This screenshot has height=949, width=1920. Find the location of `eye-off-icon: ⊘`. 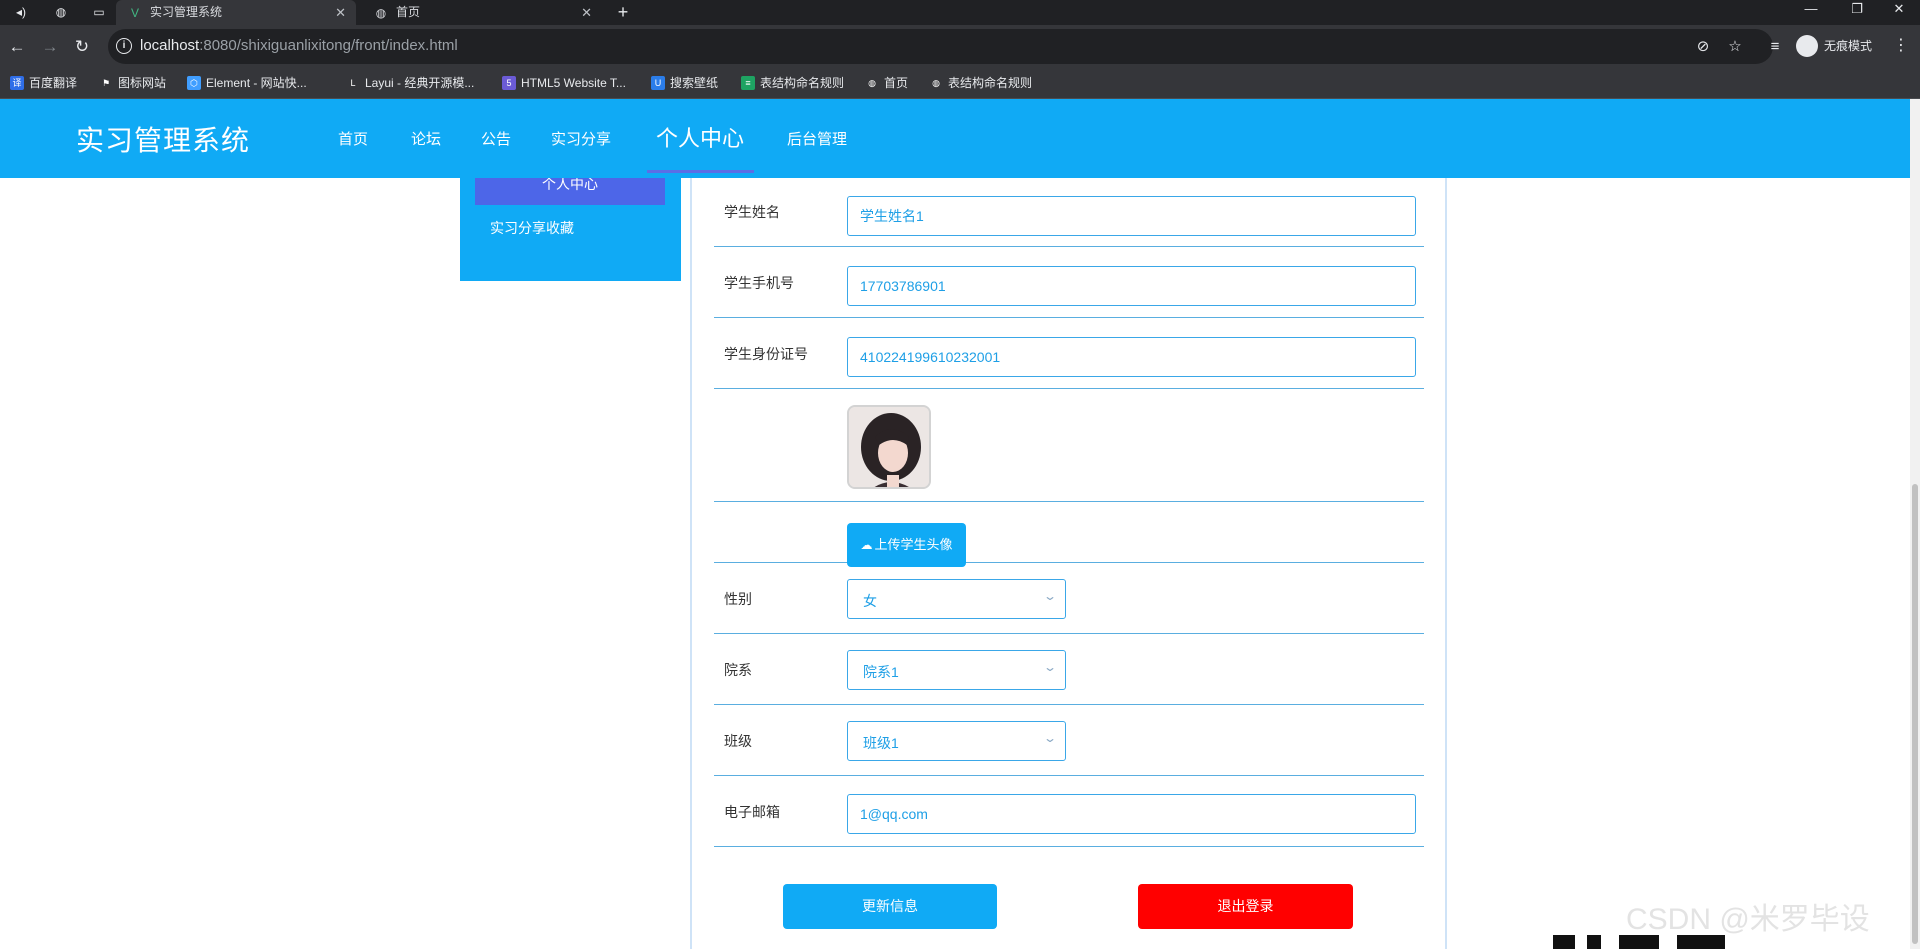

eye-off-icon: ⊘ is located at coordinates (1703, 47).